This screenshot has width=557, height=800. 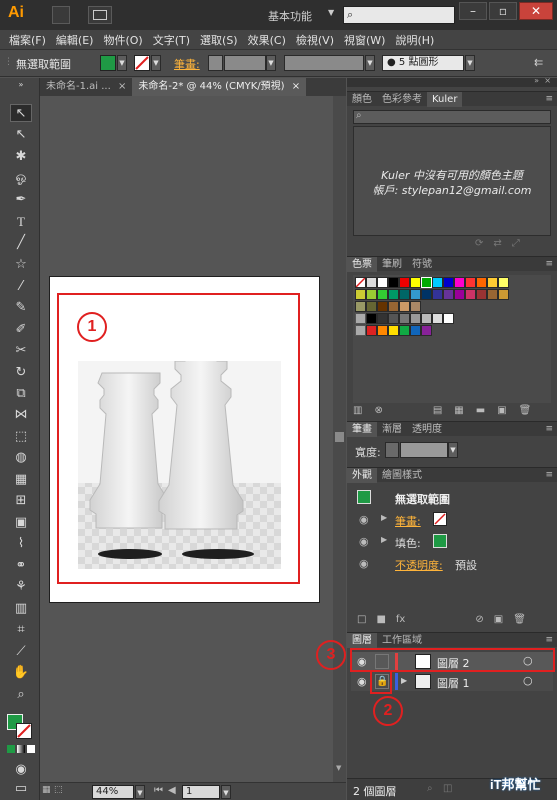 What do you see at coordinates (427, 429) in the screenshot?
I see `tab-transparency: 透明度` at bounding box center [427, 429].